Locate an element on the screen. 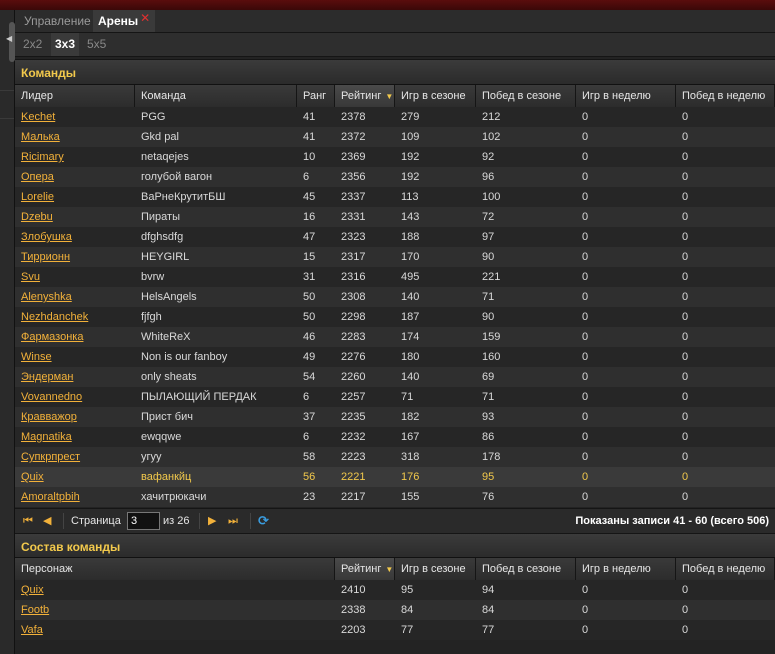 This screenshot has width=775, height=654. character-link: Alenyshka is located at coordinates (46, 297).